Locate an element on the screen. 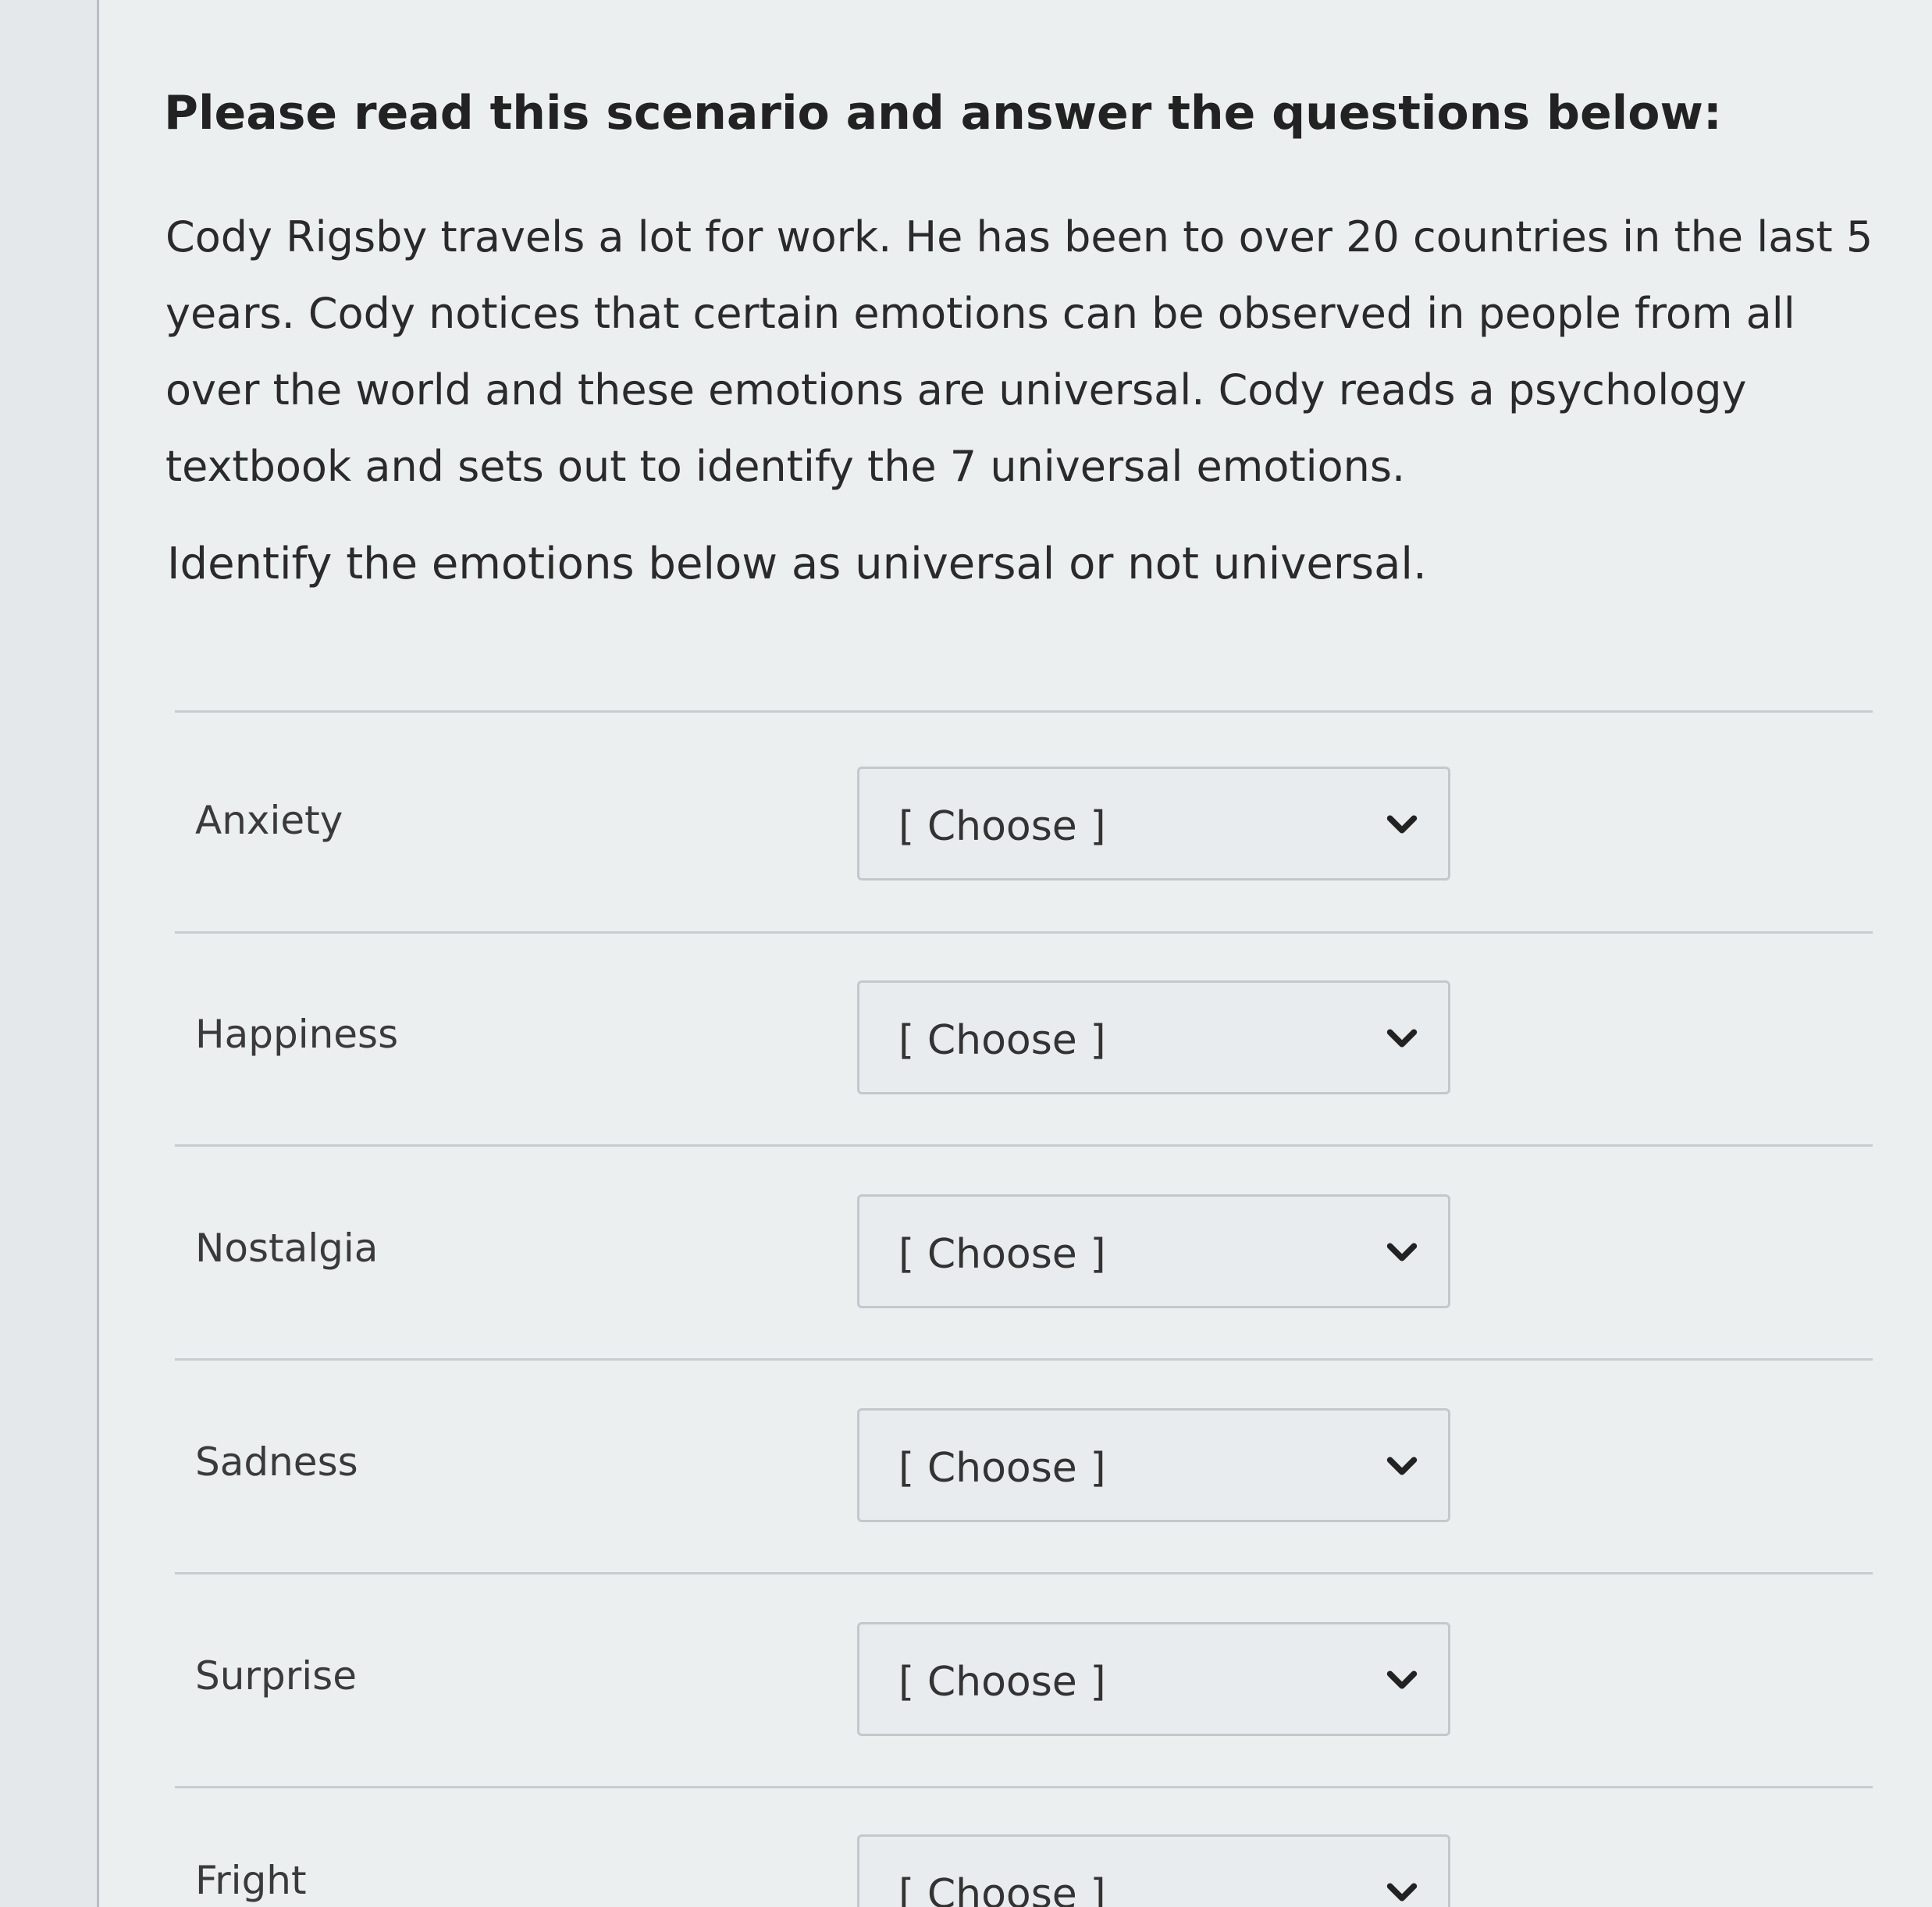 The height and width of the screenshot is (1907, 1932). match-row-sadness: Sadness [ Choose ] is located at coordinates (966, 1470).